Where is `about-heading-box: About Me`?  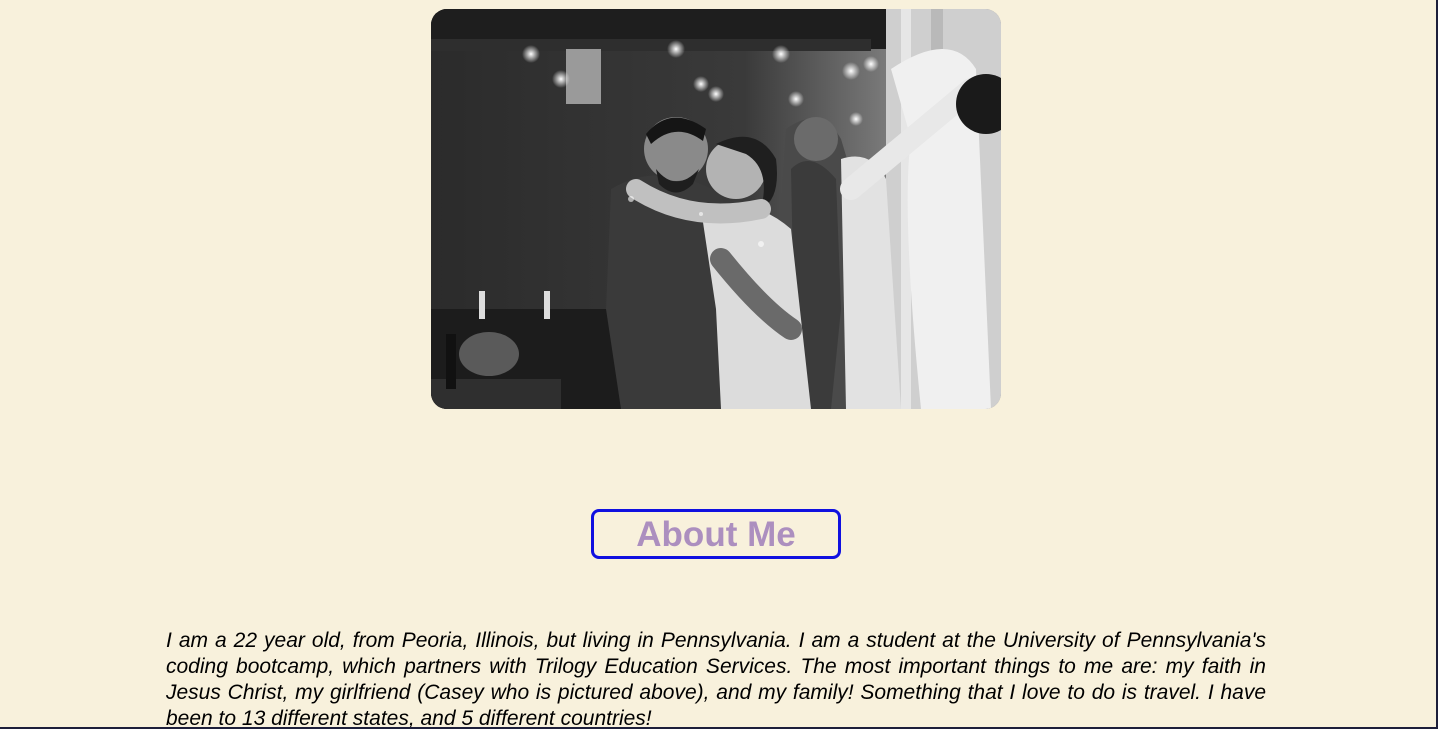
about-heading-box: About Me is located at coordinates (716, 534).